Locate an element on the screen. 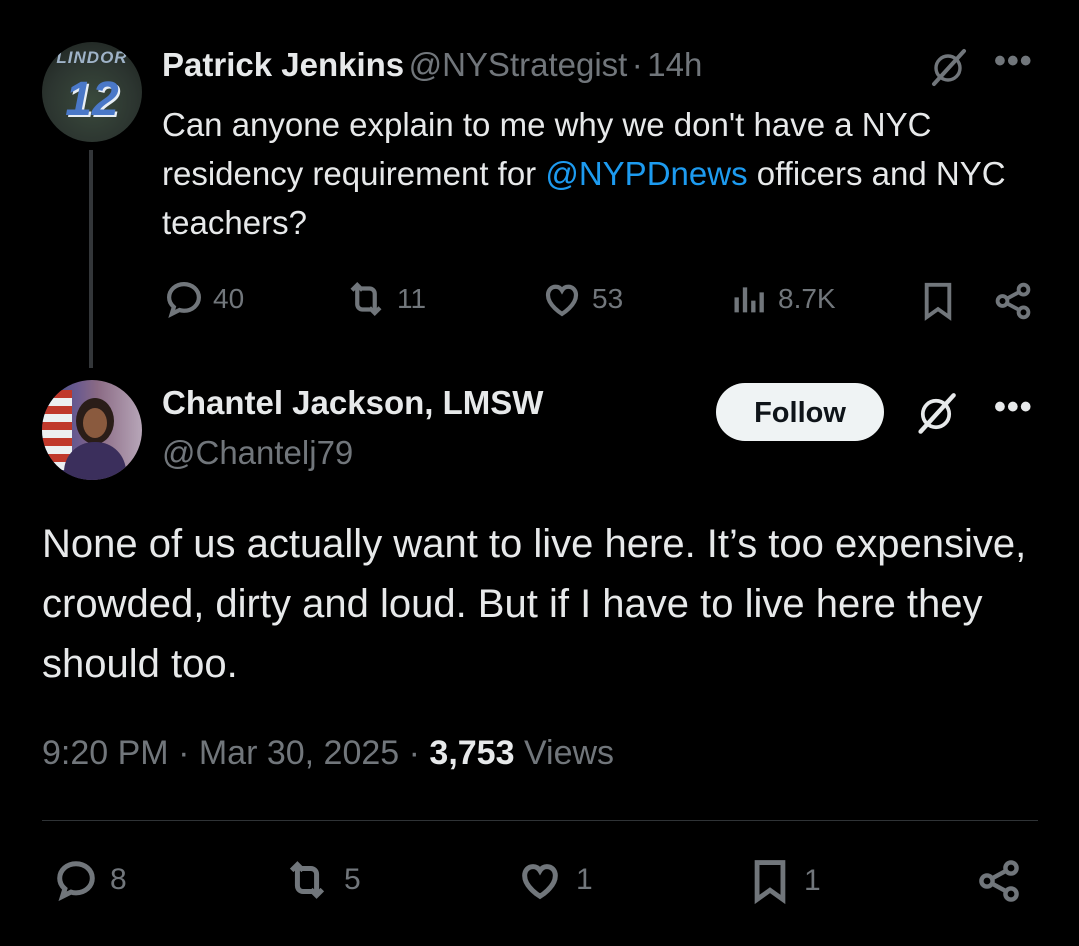 The width and height of the screenshot is (1079, 946). like-count: 1 is located at coordinates (584, 879).